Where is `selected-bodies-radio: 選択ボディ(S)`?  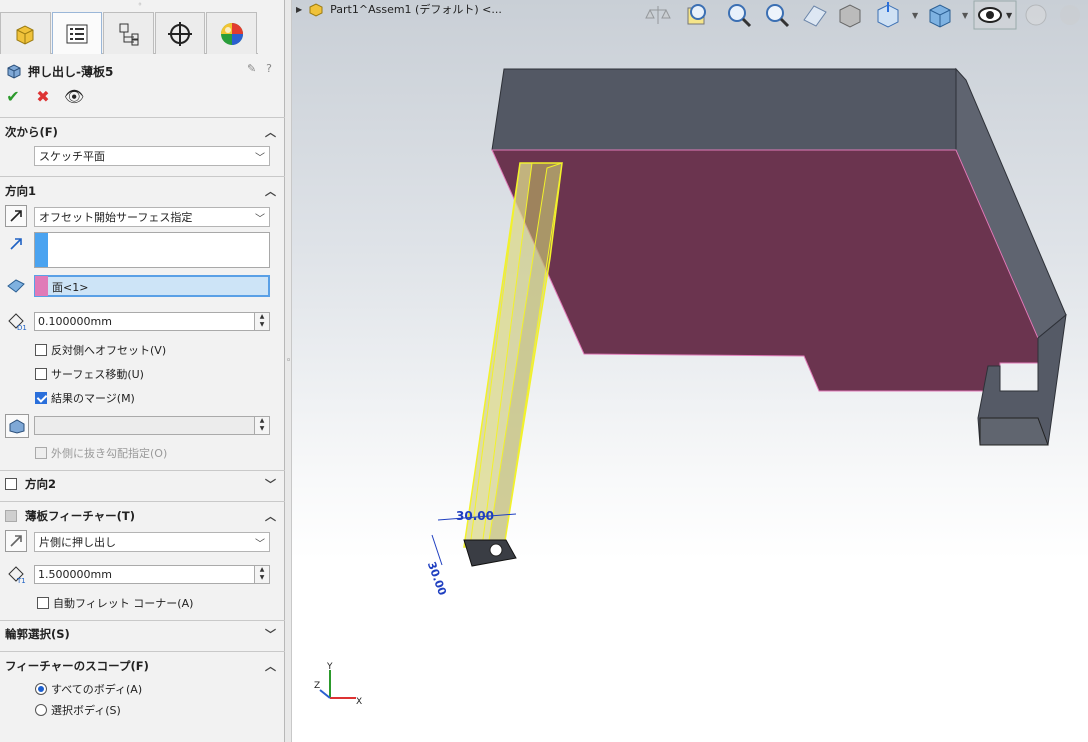
selected-bodies-radio: 選択ボディ(S) is located at coordinates (78, 710).